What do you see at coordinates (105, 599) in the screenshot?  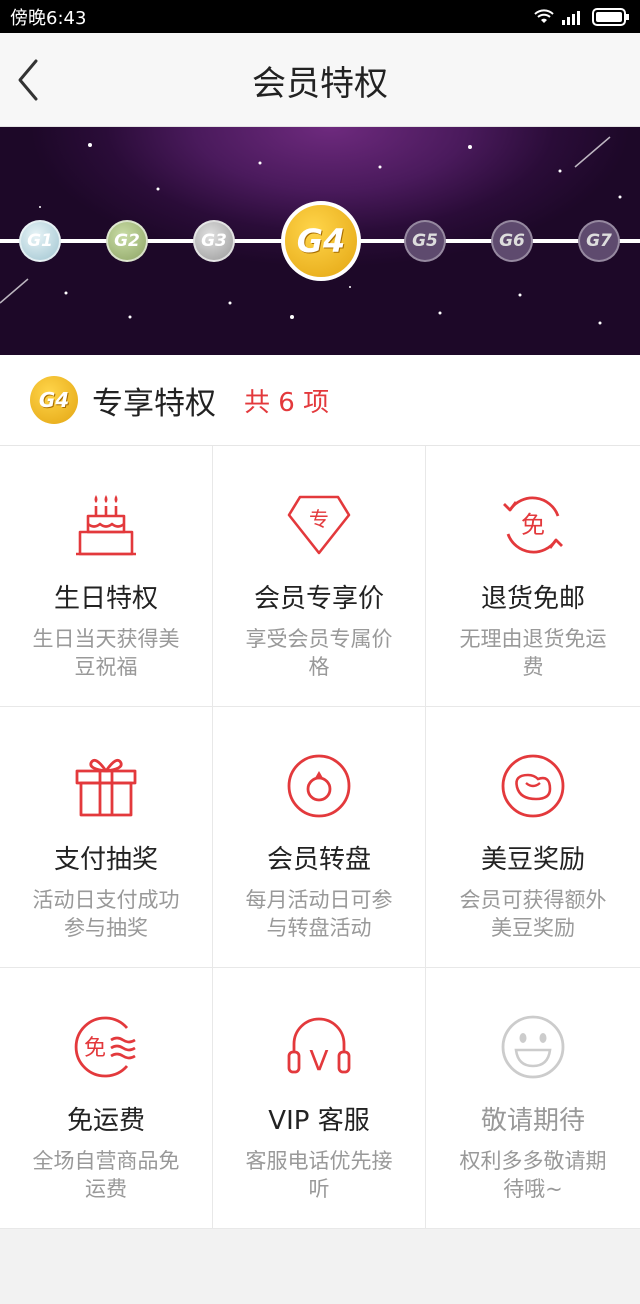 I see `privilege-item-title: 生日特权` at bounding box center [105, 599].